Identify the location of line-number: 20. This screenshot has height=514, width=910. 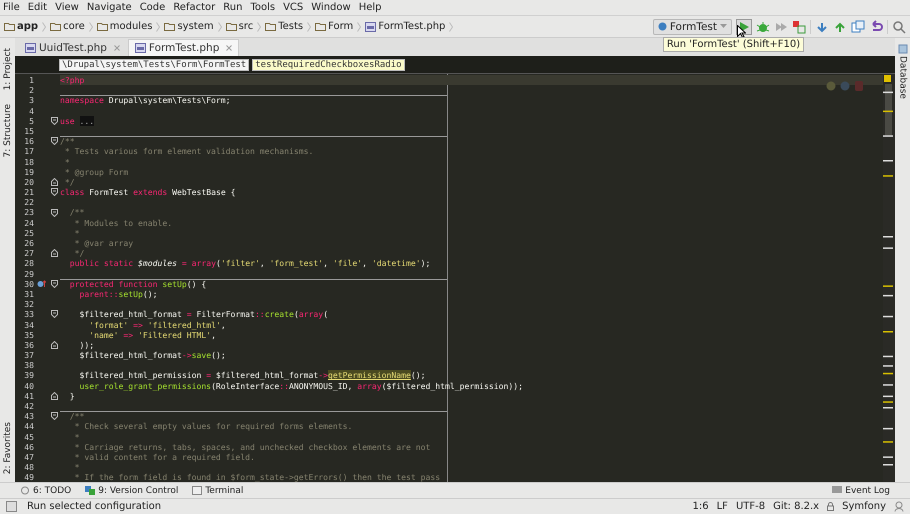
(28, 182).